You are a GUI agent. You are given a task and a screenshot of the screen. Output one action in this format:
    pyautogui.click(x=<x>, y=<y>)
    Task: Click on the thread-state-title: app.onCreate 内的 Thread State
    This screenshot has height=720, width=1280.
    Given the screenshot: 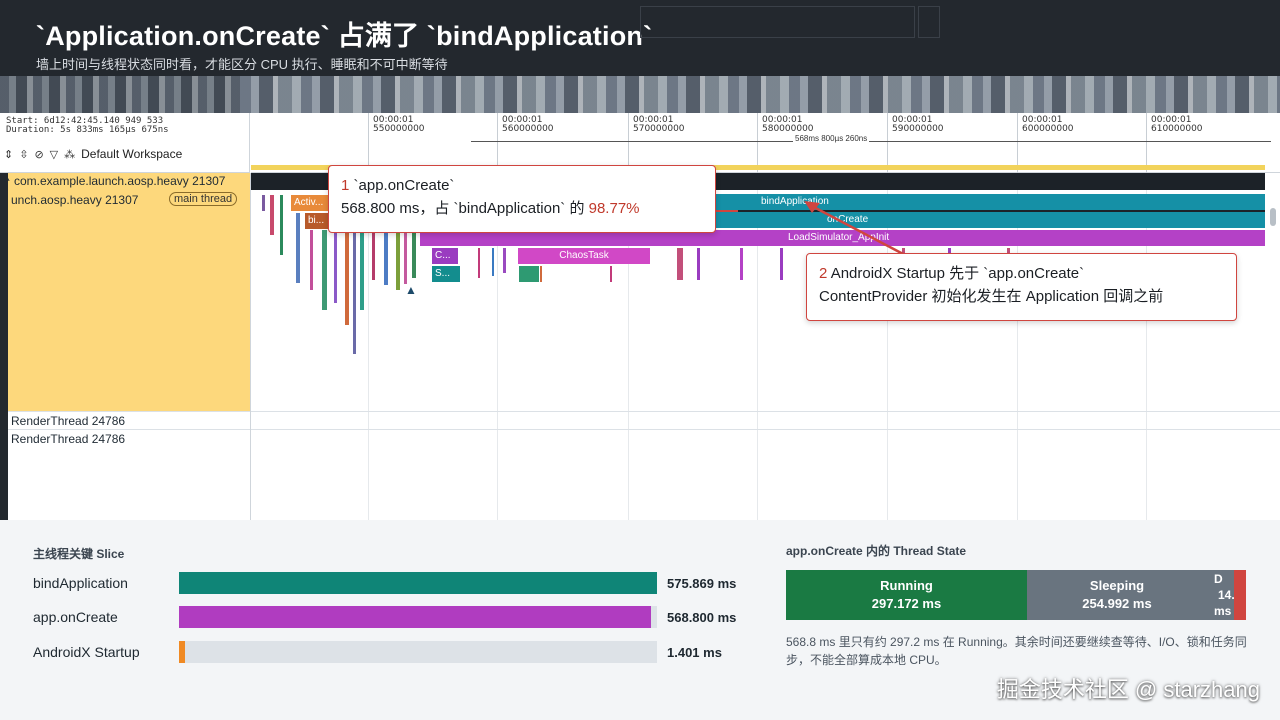 What is the action you would take?
    pyautogui.click(x=876, y=551)
    